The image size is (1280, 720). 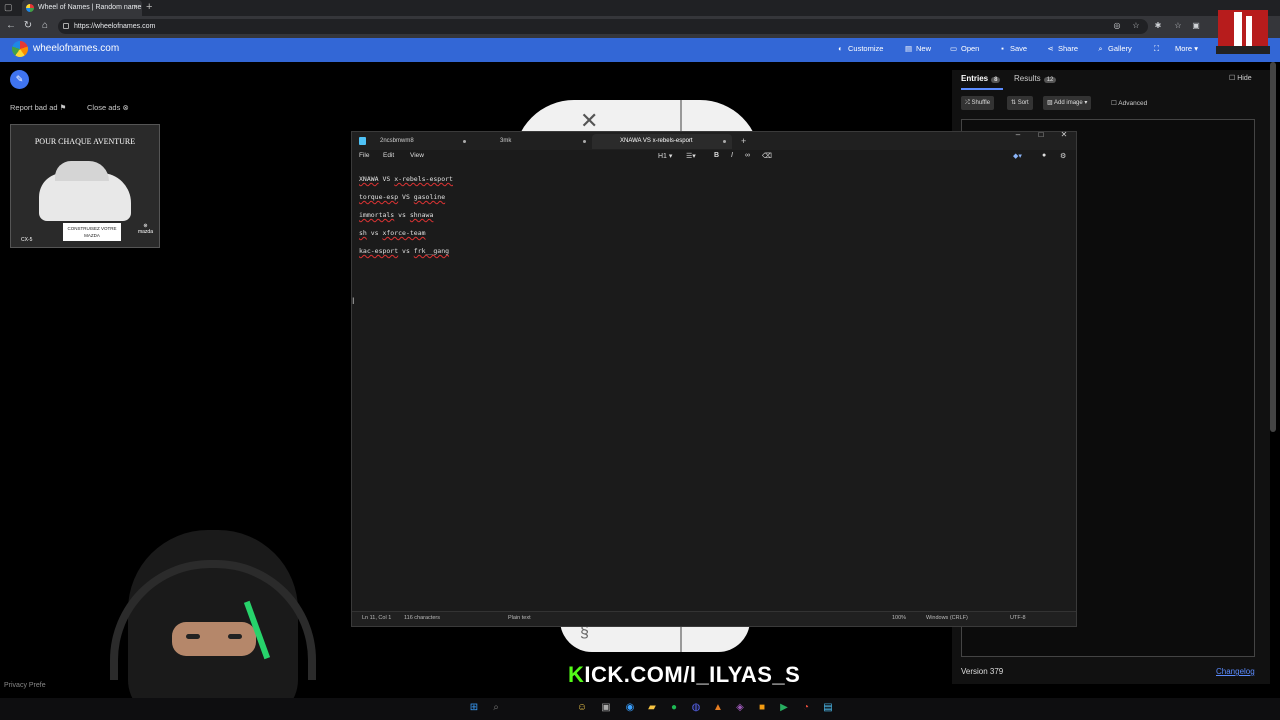 What do you see at coordinates (412, 141) in the screenshot?
I see `notepad-tab: 2ncsbmwm8` at bounding box center [412, 141].